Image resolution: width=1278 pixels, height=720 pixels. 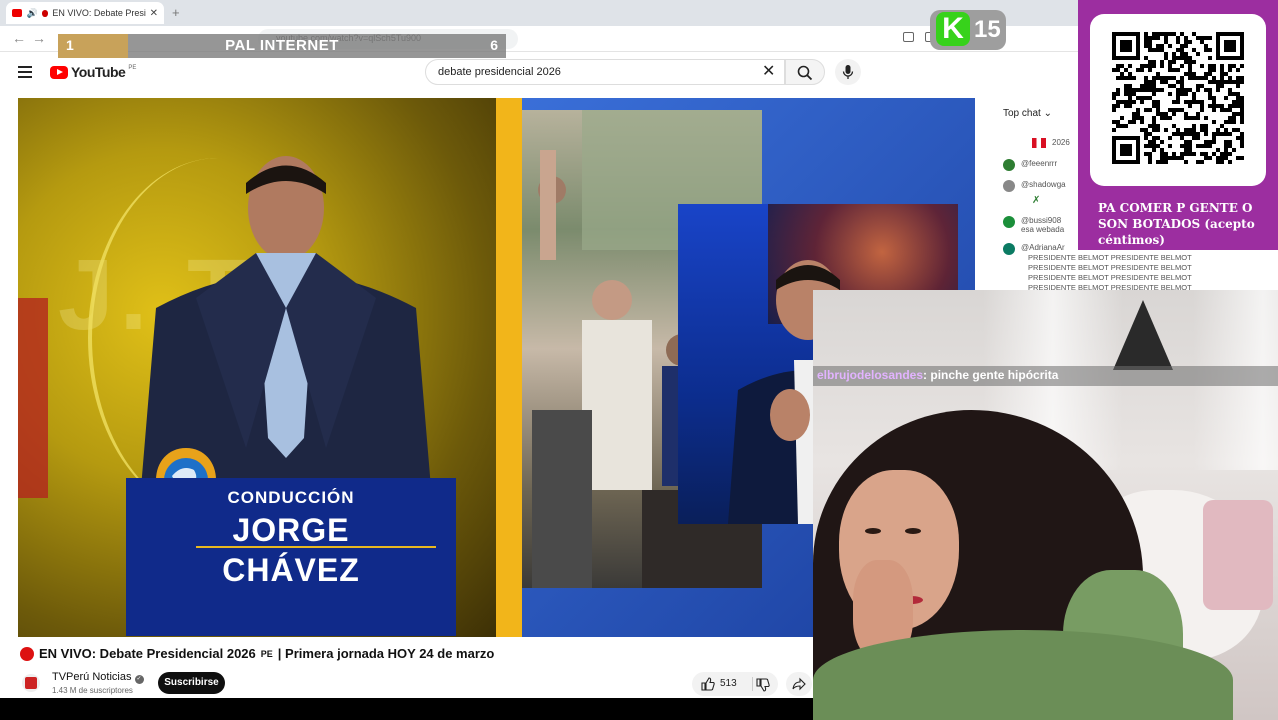 I want to click on chat-message: @feeenrrr, so click(x=1030, y=165).